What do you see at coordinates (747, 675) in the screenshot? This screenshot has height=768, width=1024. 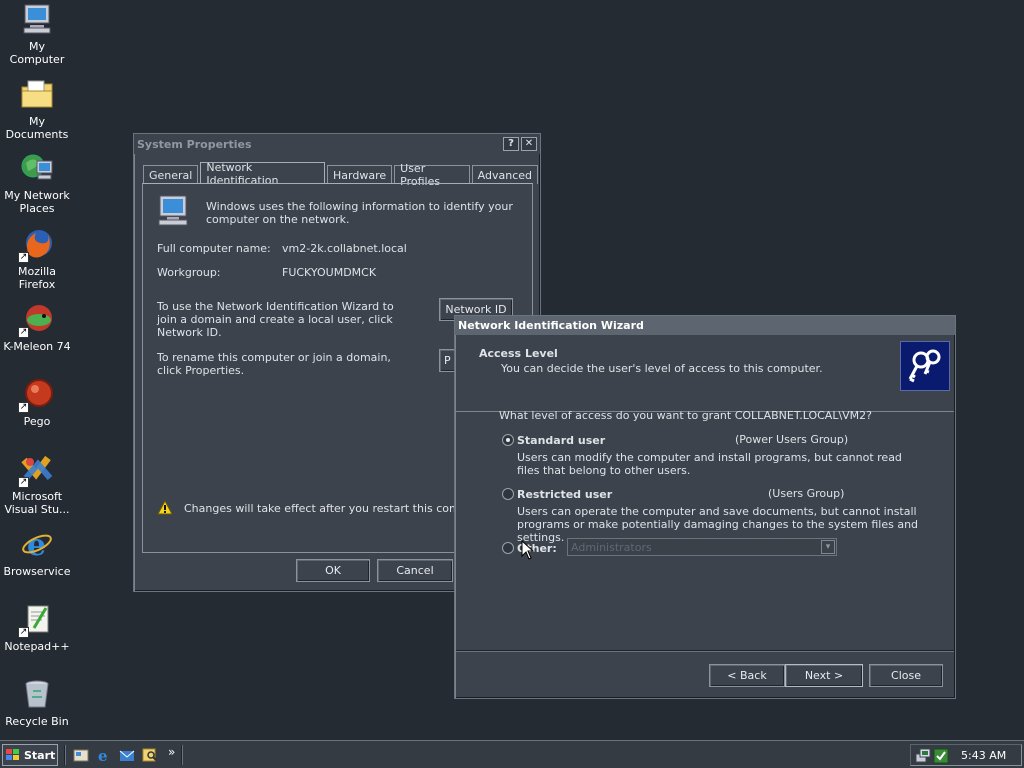 I see `back-button: < Back` at bounding box center [747, 675].